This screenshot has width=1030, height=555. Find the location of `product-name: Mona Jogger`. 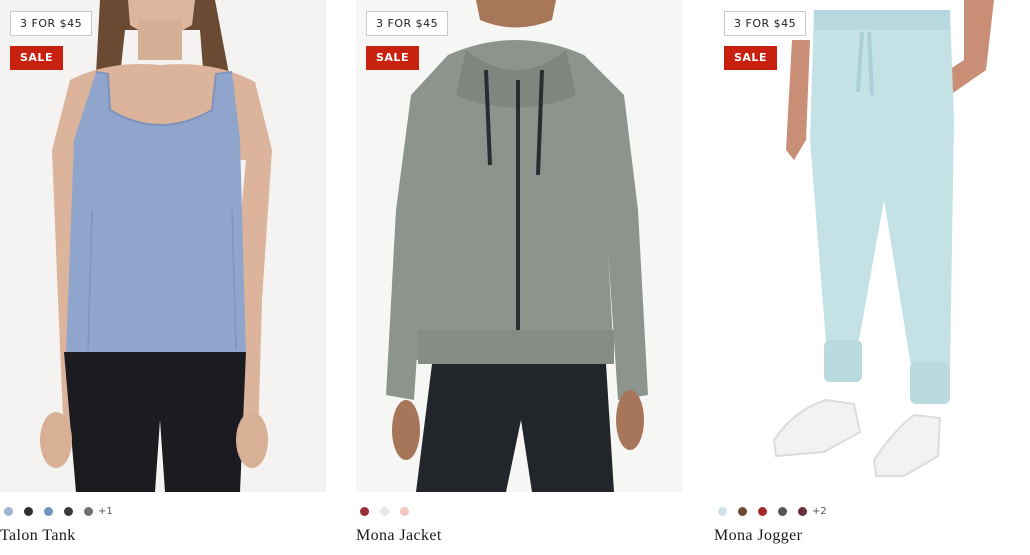

product-name: Mona Jogger is located at coordinates (758, 536).